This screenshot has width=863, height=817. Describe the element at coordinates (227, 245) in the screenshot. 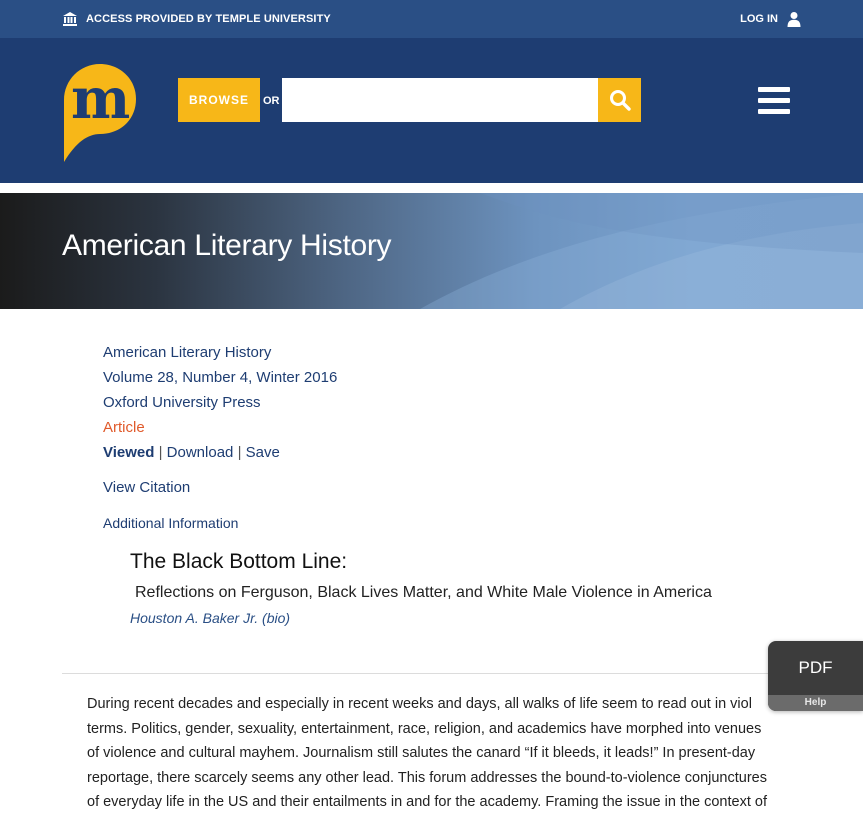

I see `journal-title: American Literary History` at that location.